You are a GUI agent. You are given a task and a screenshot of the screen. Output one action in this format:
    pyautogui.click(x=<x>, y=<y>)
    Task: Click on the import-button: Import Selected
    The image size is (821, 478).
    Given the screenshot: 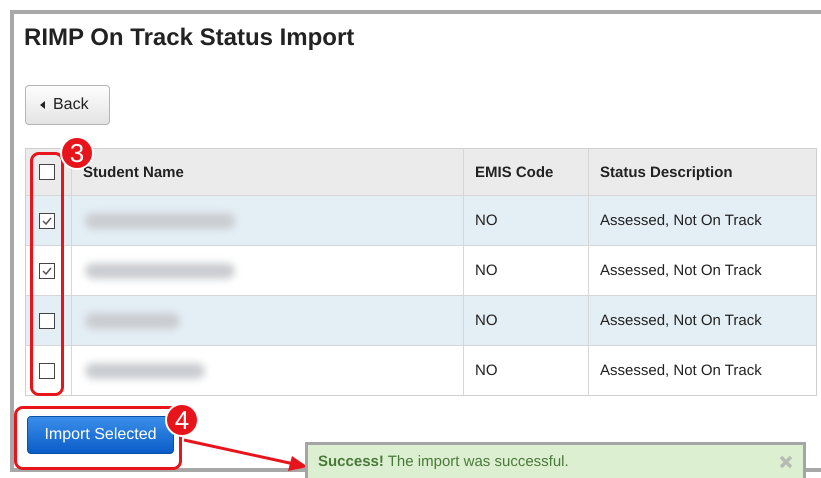 What is the action you would take?
    pyautogui.click(x=100, y=435)
    